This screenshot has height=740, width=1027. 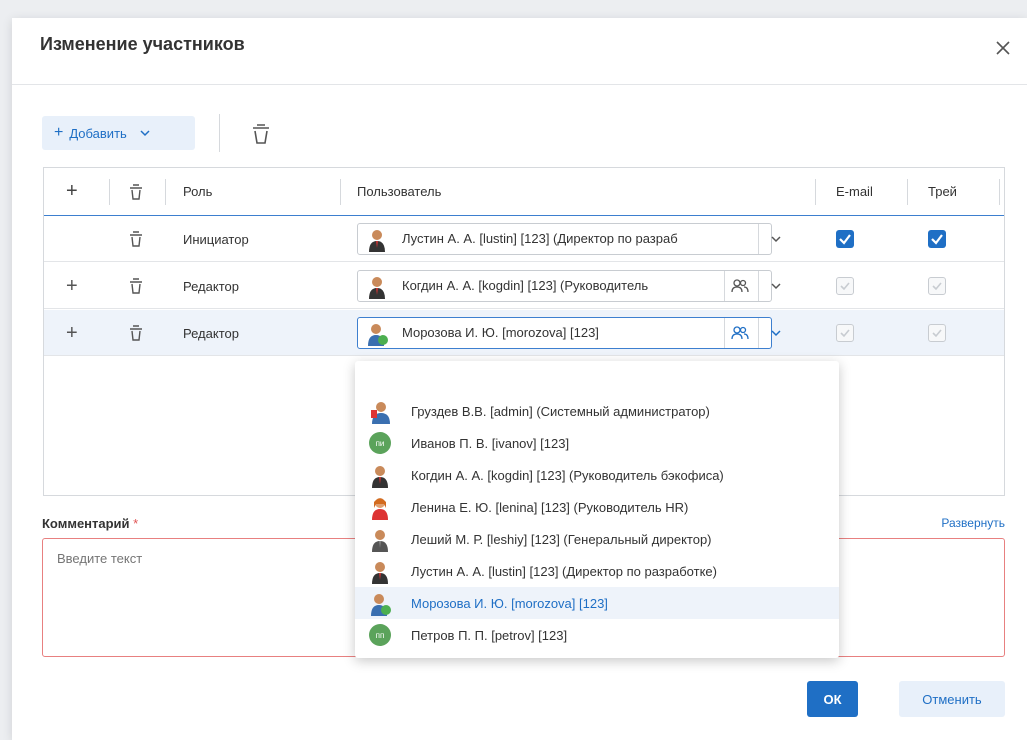 What do you see at coordinates (597, 443) in the screenshot?
I see `dropdown-item: пи Иванов П. В. [ivanov] [123]` at bounding box center [597, 443].